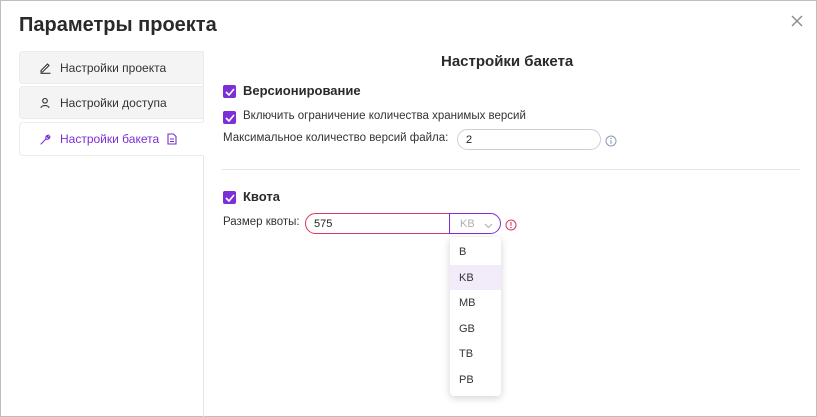 The image size is (817, 417). What do you see at coordinates (118, 25) in the screenshot?
I see `dialog-title: Параметры проекта` at bounding box center [118, 25].